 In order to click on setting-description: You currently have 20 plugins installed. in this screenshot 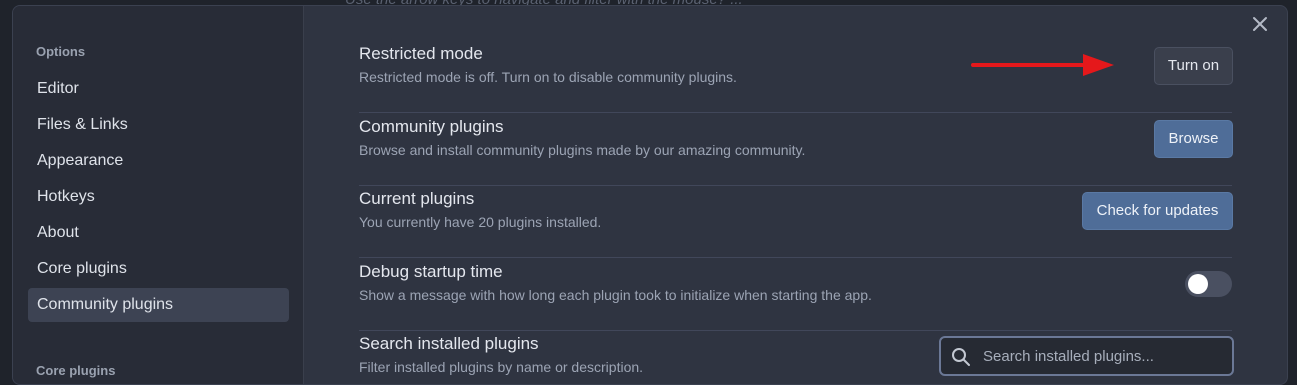, I will do `click(480, 222)`.